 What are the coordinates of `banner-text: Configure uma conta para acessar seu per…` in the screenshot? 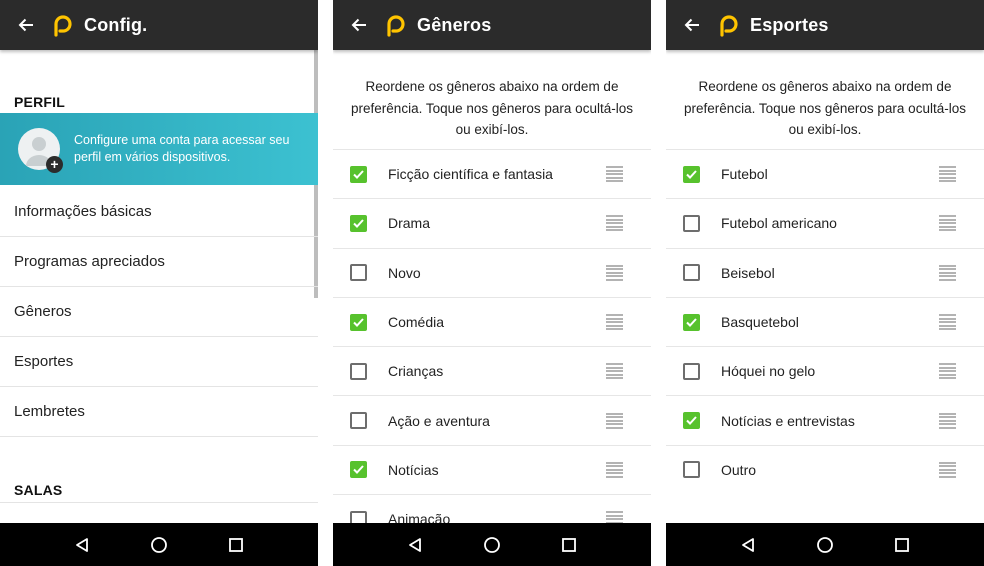 It's located at (182, 148).